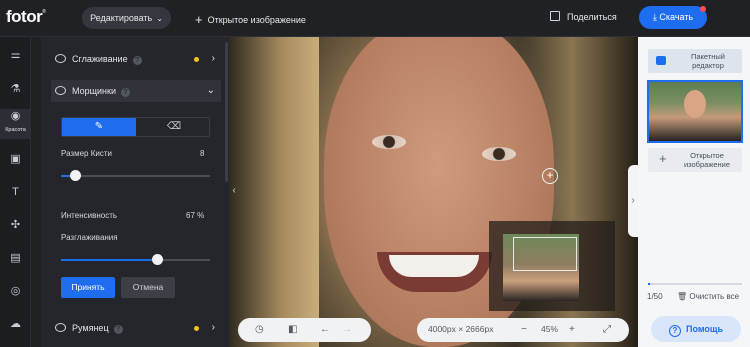 This screenshot has height=347, width=750. Describe the element at coordinates (572, 330) in the screenshot. I see `zoom-in-icon: +` at that location.